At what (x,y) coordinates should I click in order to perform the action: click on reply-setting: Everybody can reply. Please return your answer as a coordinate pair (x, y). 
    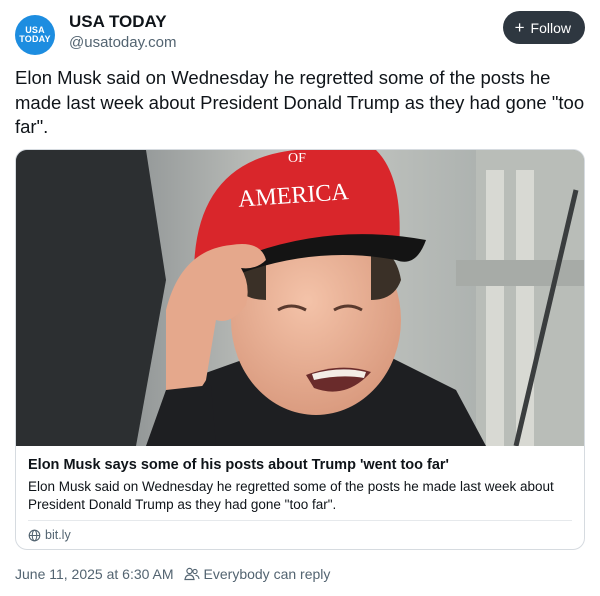
    Looking at the image, I should click on (257, 574).